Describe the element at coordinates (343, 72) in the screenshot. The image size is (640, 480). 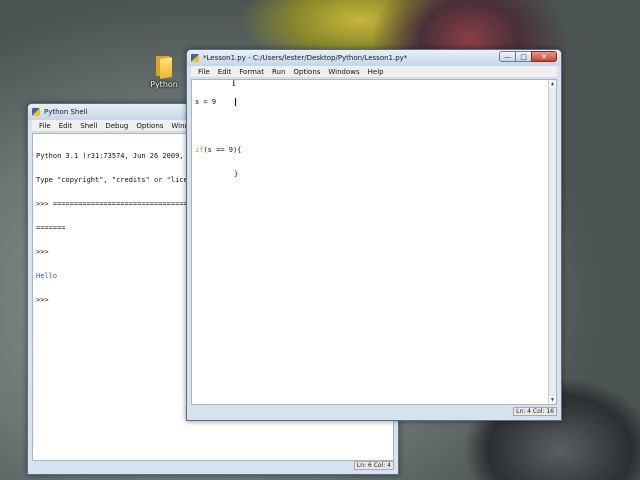
I see `editor-menu-windows: Windows` at that location.